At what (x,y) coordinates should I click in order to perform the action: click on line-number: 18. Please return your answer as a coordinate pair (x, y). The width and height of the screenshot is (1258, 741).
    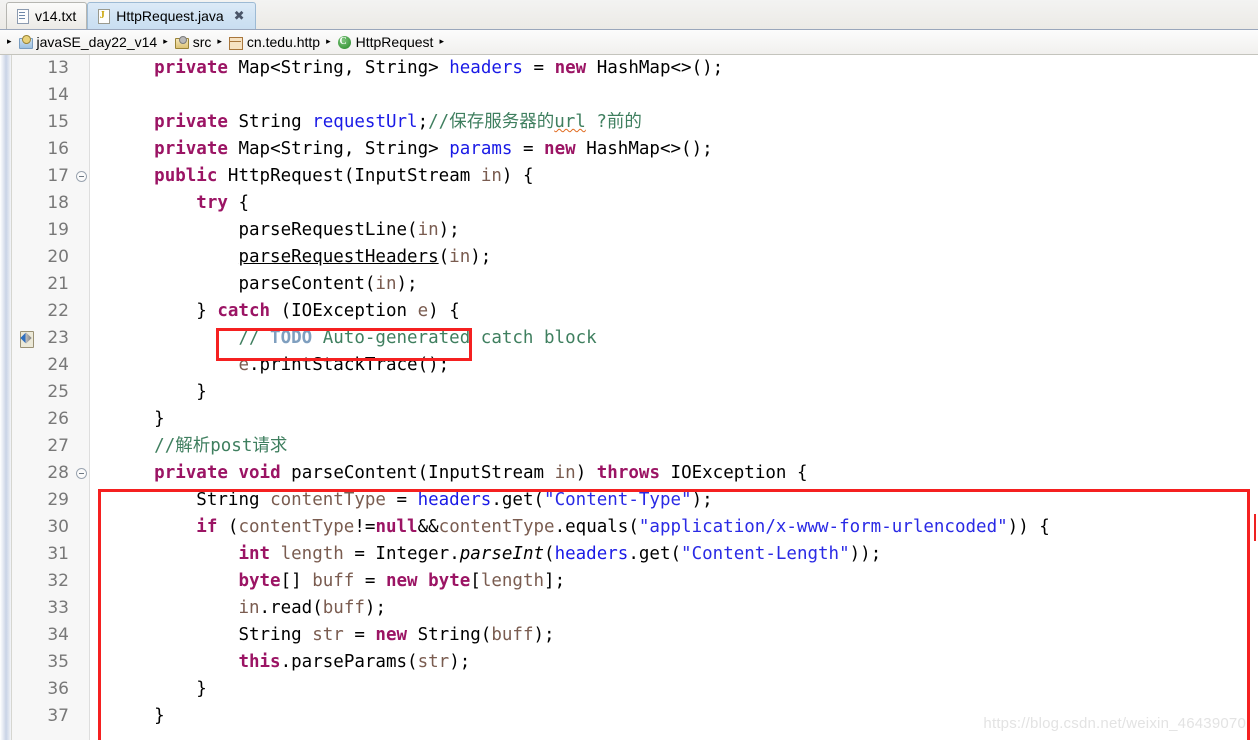
    Looking at the image, I should click on (58, 203).